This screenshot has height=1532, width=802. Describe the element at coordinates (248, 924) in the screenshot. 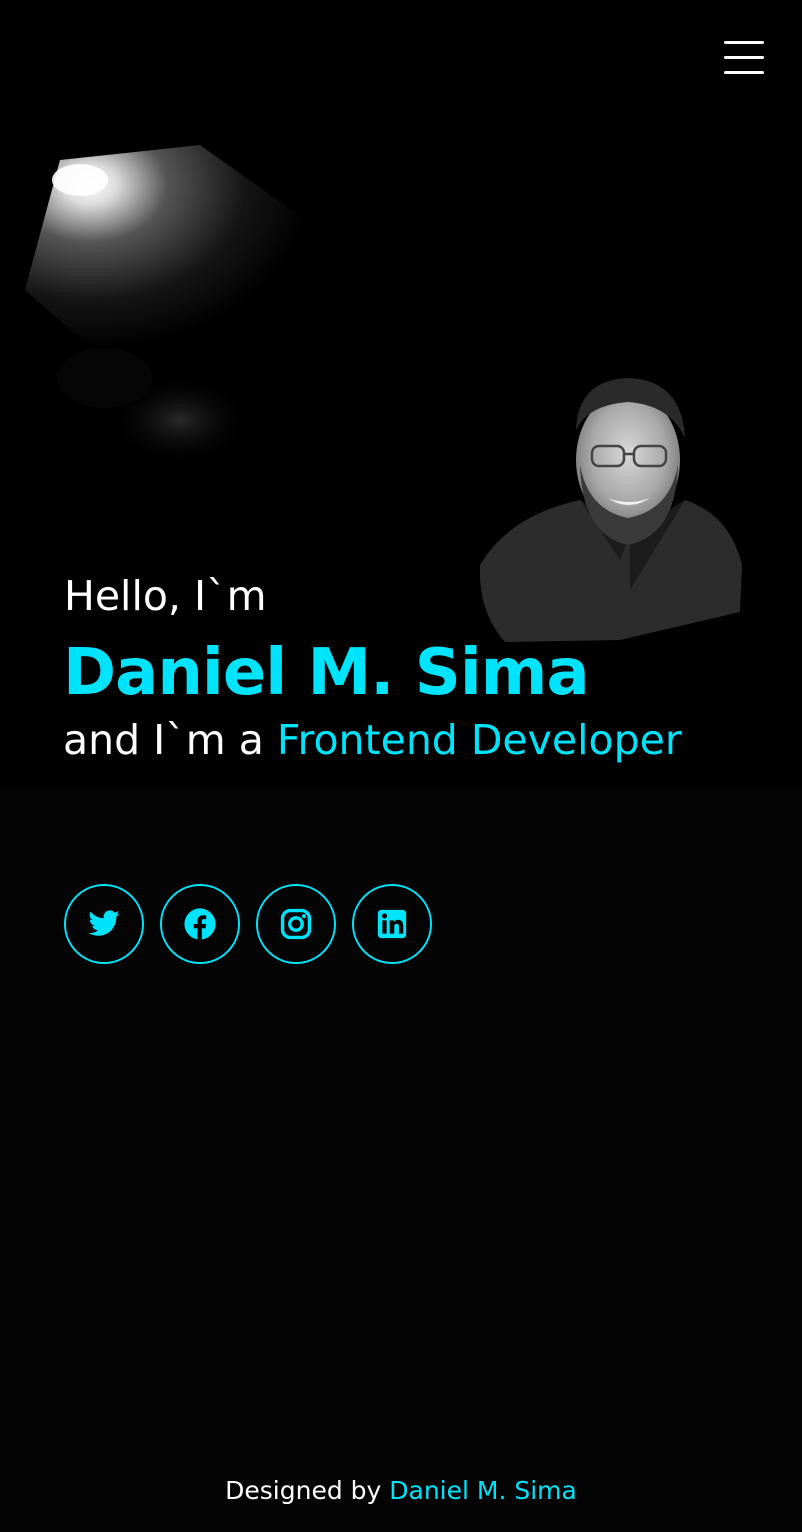

I see `social-links` at that location.